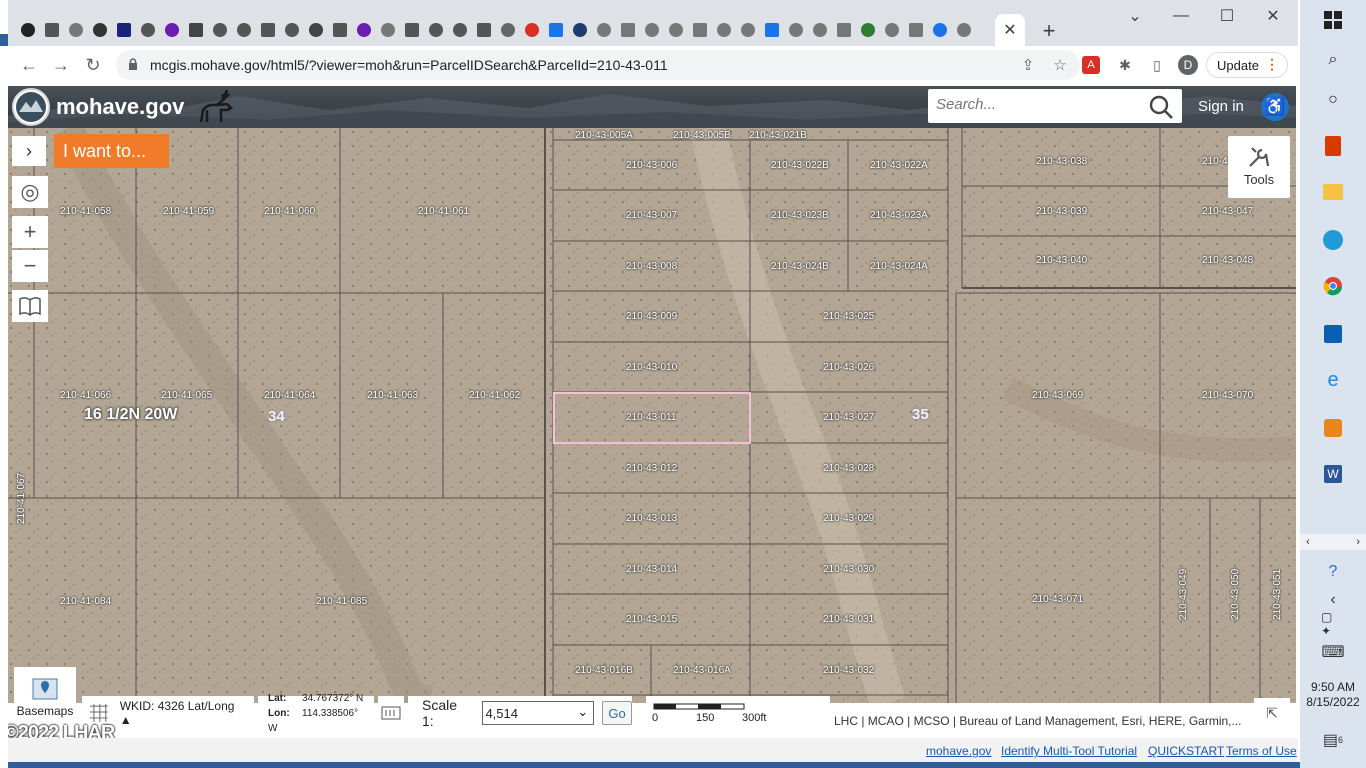 The height and width of the screenshot is (768, 1366). Describe the element at coordinates (899, 266) in the screenshot. I see `parcel-label: 210-43-024A` at that location.